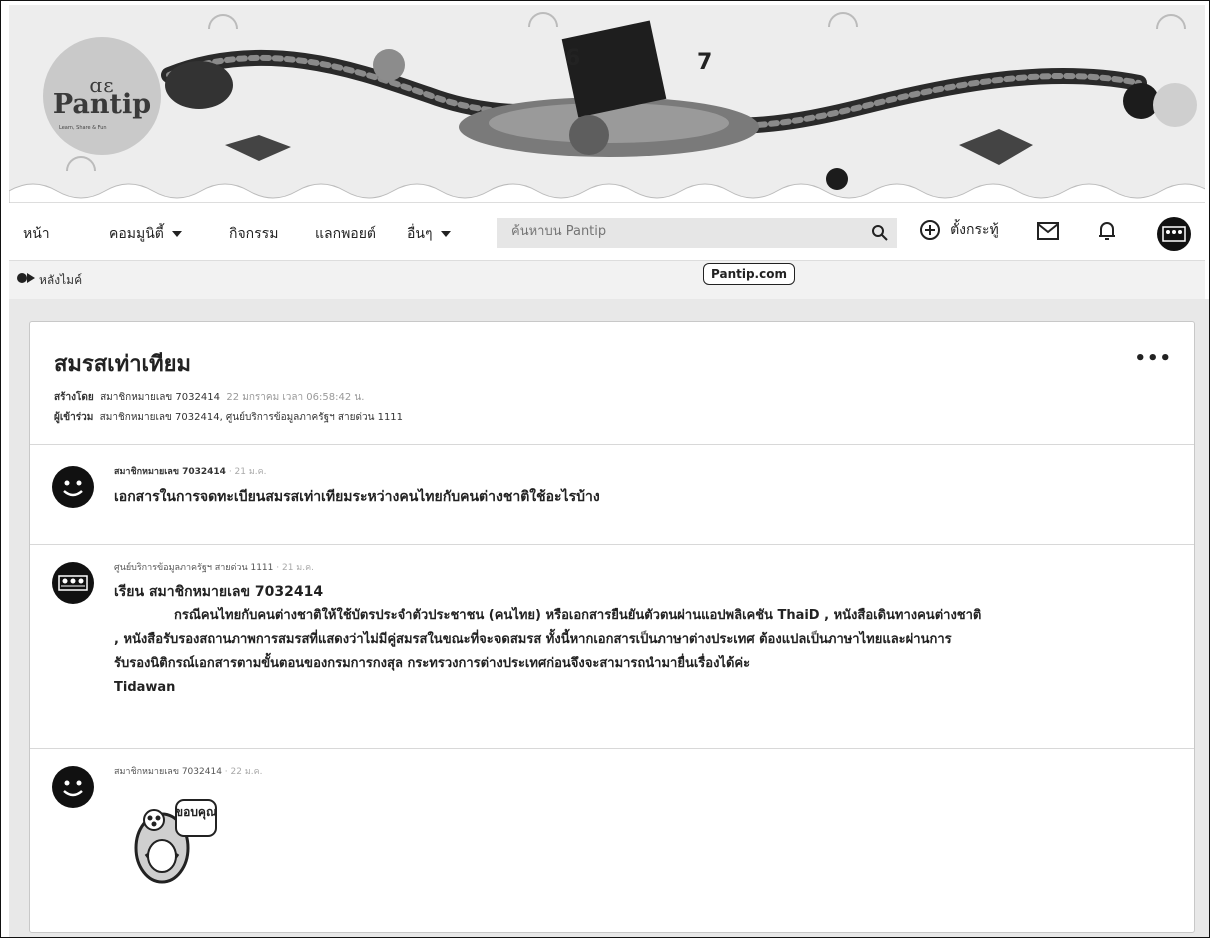  I want to click on message-author-line: สมาชิกหมายเลข 7032414 · 22 ม.ค., so click(188, 771).